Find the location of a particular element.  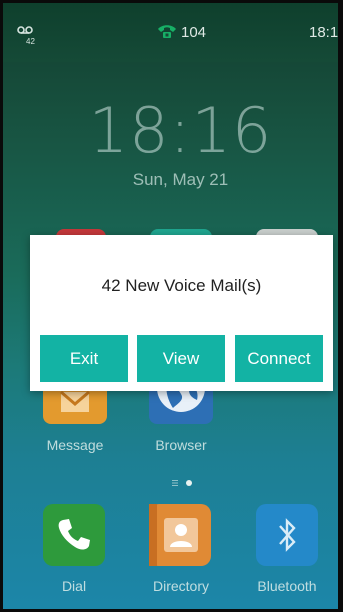

view-button: View is located at coordinates (181, 358).